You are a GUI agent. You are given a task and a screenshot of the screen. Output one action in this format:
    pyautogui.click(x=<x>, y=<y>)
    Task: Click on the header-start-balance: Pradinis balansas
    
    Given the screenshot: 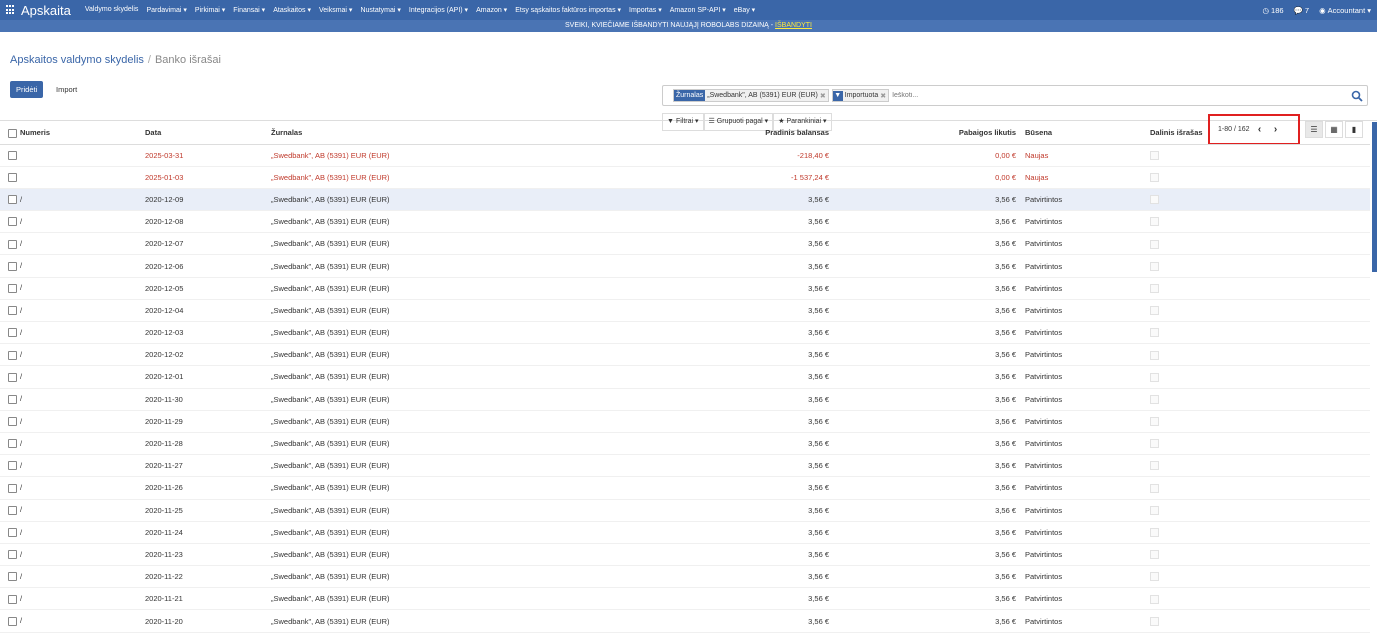 What is the action you would take?
    pyautogui.click(x=745, y=133)
    